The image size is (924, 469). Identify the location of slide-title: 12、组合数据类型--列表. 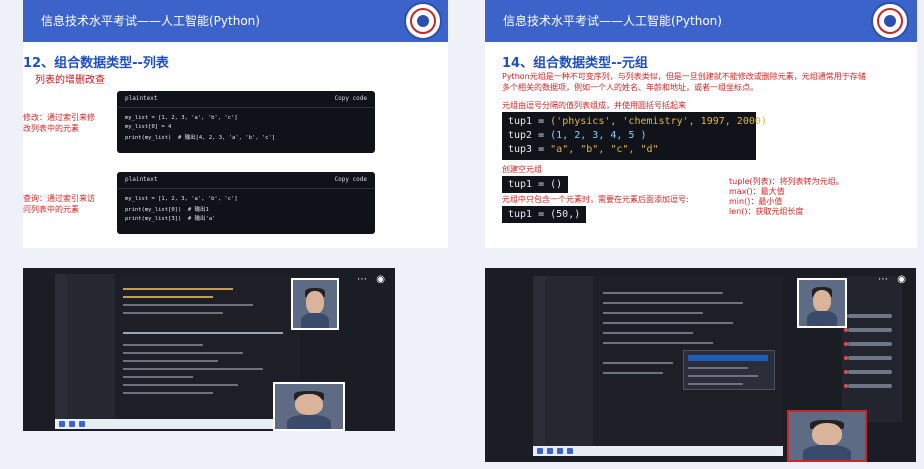
(96, 63).